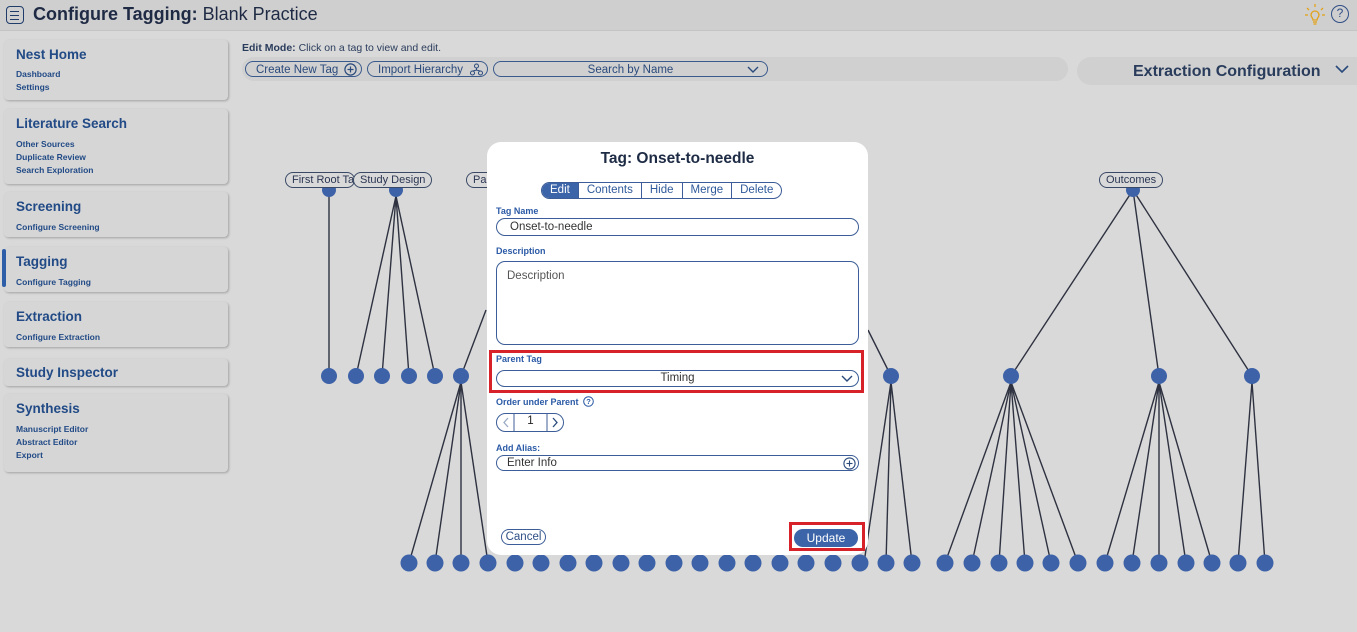  Describe the element at coordinates (706, 190) in the screenshot. I see `tab-merge: Merge` at that location.